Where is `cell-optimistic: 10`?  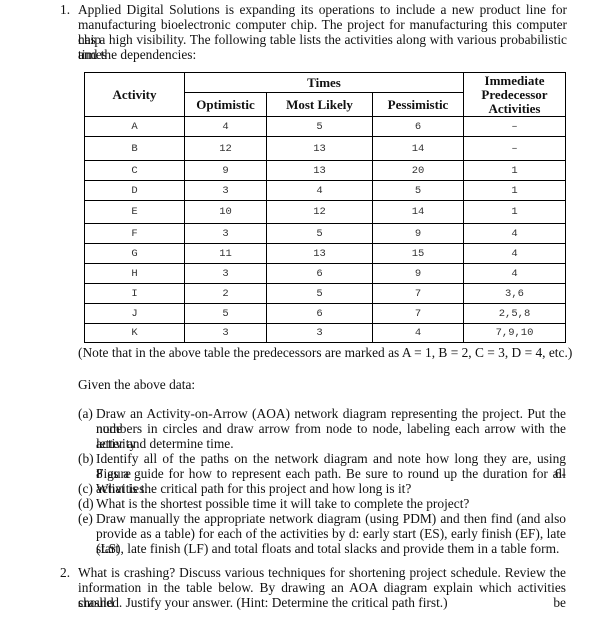
cell-optimistic: 10 is located at coordinates (225, 212).